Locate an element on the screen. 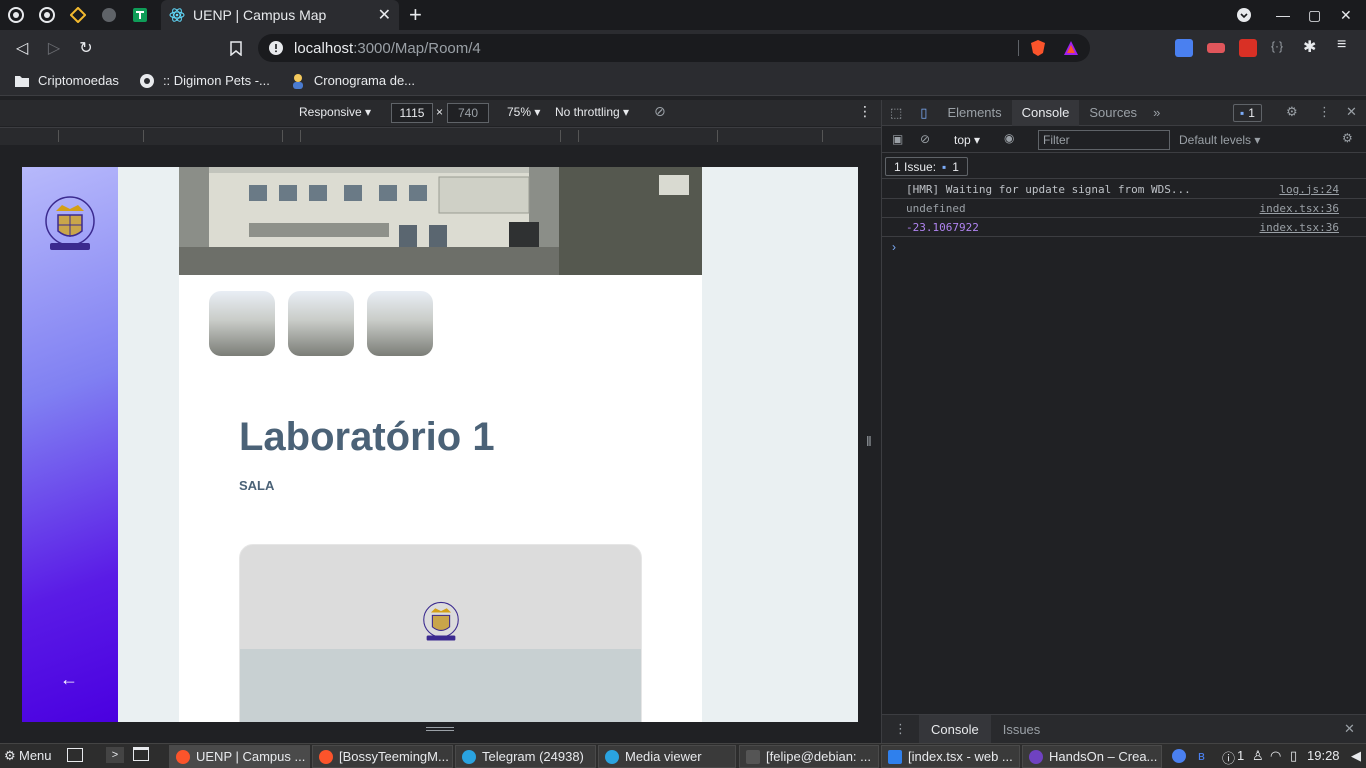 Image resolution: width=1366 pixels, height=768 pixels. menu-kebab-icon: ≡ is located at coordinates (1341, 45).